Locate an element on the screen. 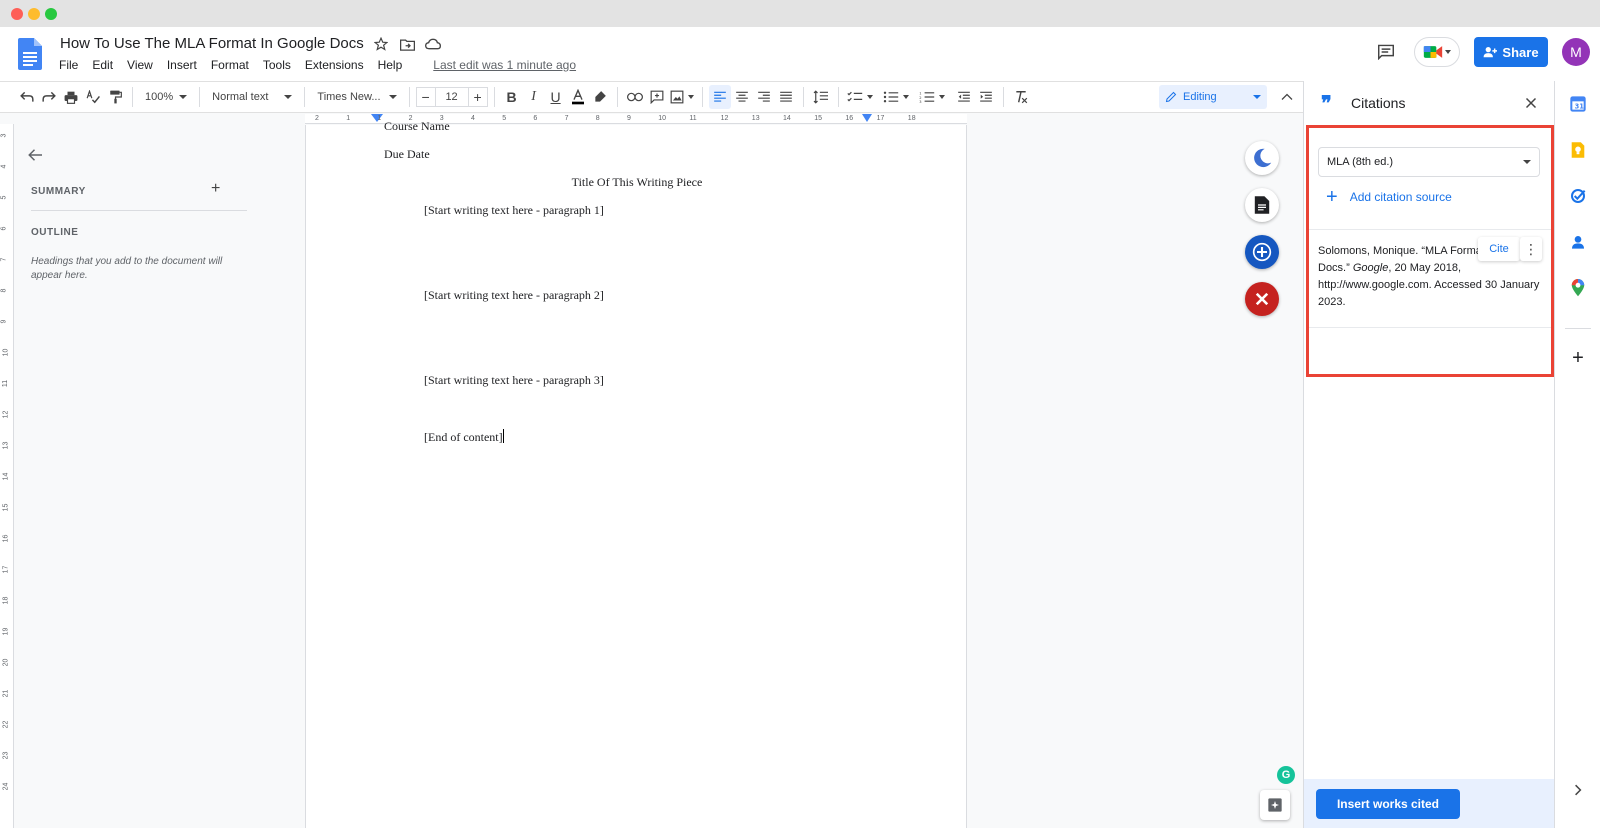 This screenshot has height=828, width=1600. add-fab-button is located at coordinates (1262, 252).